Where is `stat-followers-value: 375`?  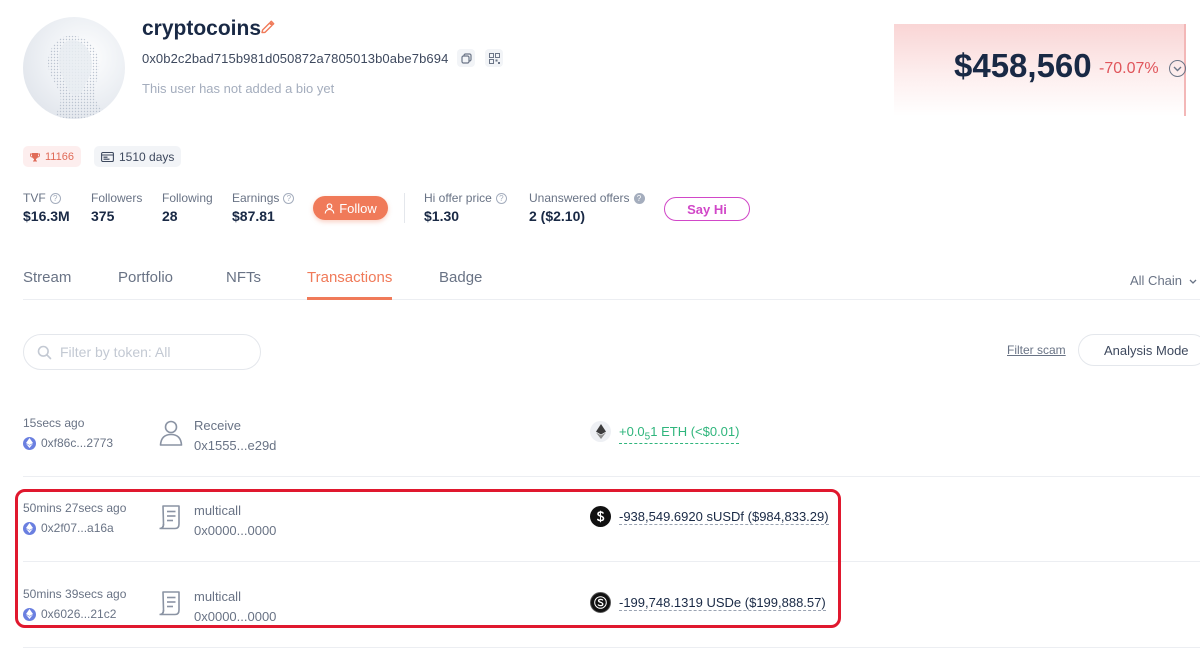
stat-followers-value: 375 is located at coordinates (103, 216).